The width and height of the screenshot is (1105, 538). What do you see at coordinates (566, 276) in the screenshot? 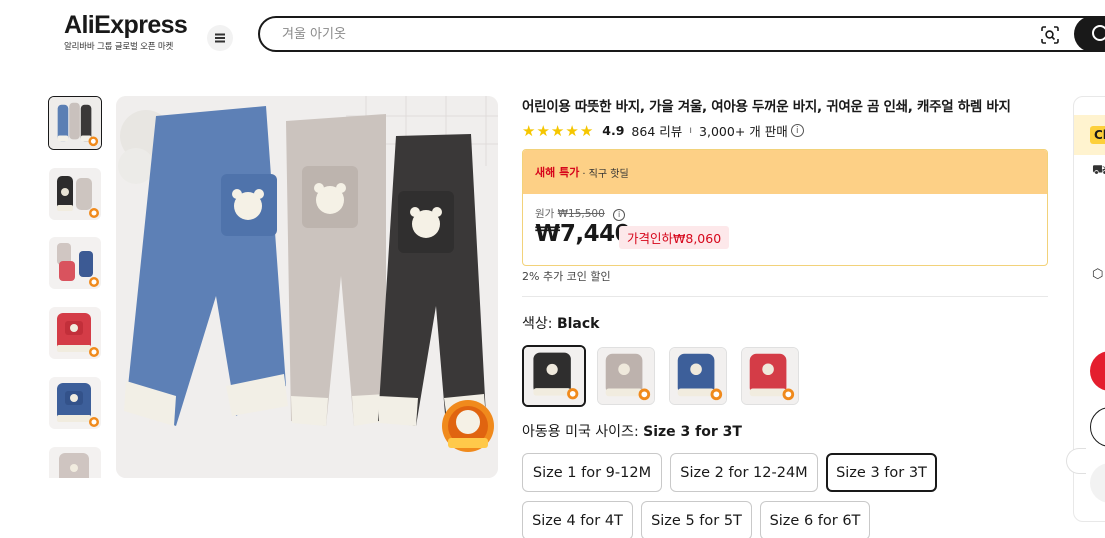
I see `coin-discount-text: 2% 추가 코인 할인` at bounding box center [566, 276].